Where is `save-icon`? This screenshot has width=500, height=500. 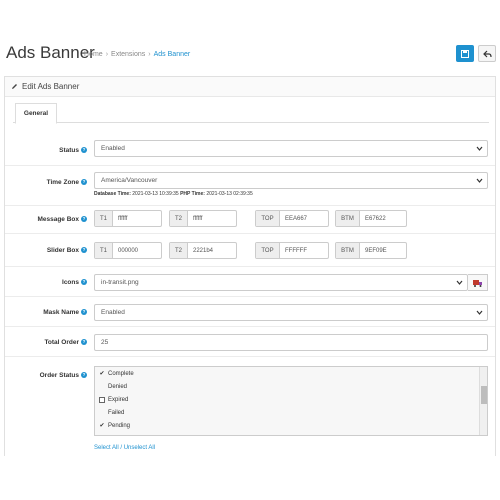
save-icon is located at coordinates (465, 53).